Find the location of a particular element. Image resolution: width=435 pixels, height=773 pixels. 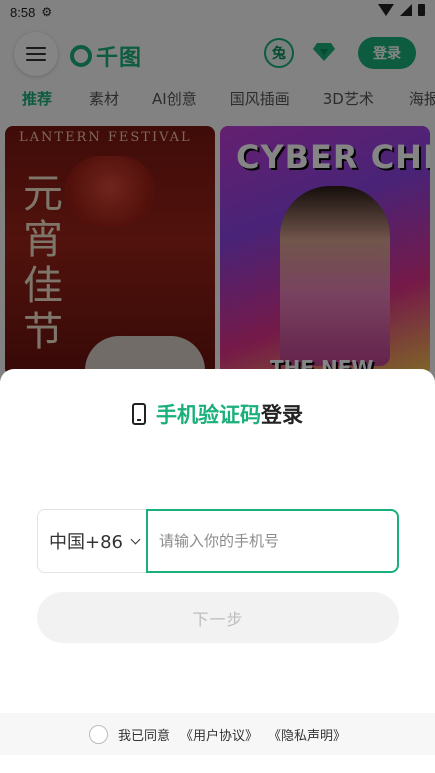

chevron-down-icon is located at coordinates (135, 539).